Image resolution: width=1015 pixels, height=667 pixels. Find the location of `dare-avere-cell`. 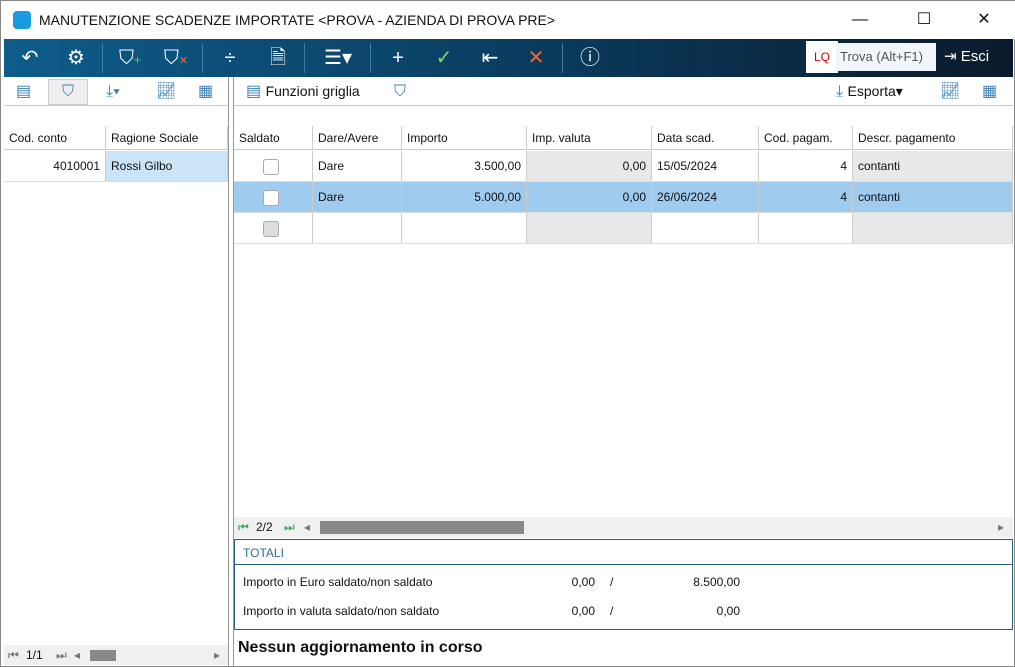

dare-avere-cell is located at coordinates (357, 228).